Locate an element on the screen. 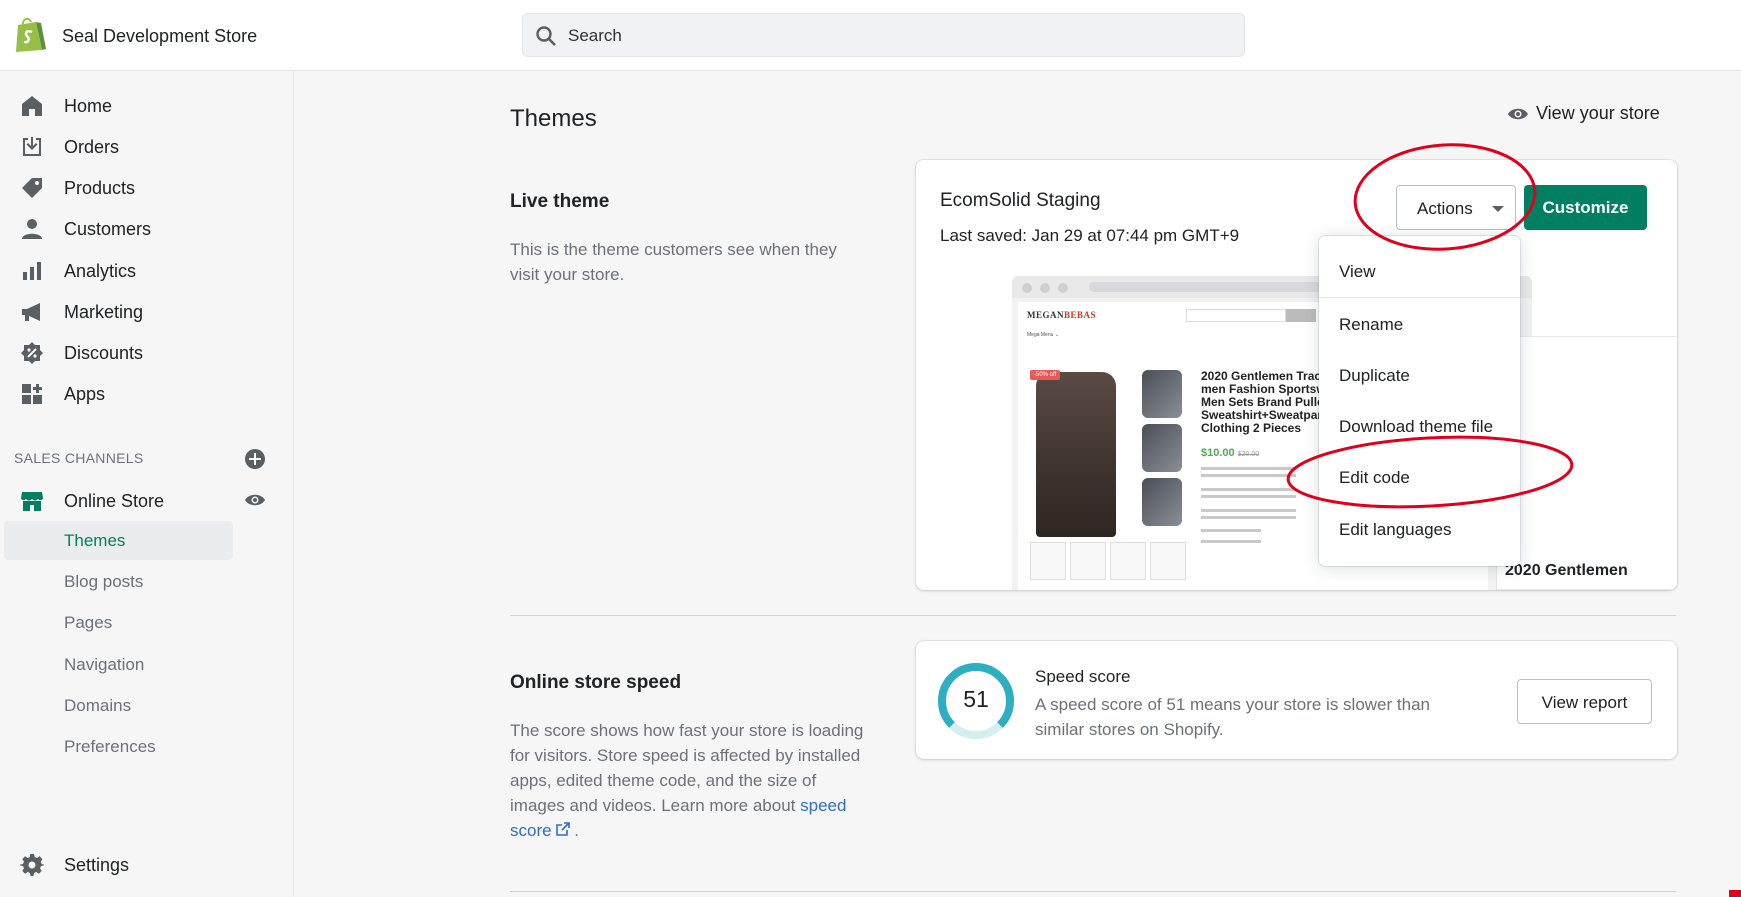 This screenshot has width=1741, height=897. sidebar-item-label: Blog posts is located at coordinates (104, 581).